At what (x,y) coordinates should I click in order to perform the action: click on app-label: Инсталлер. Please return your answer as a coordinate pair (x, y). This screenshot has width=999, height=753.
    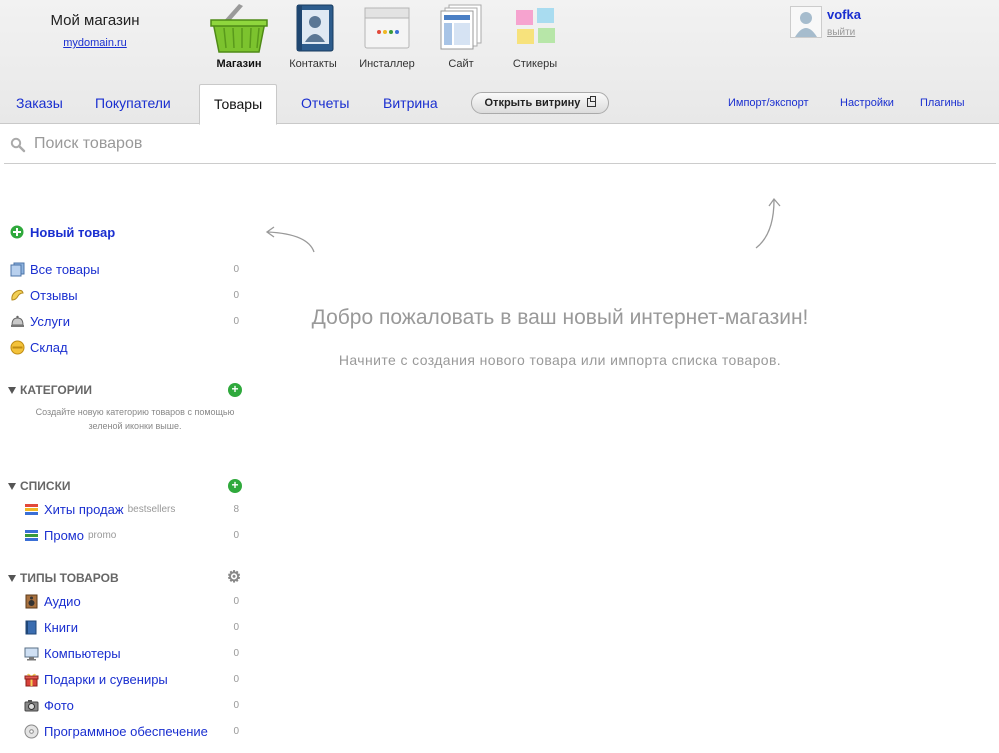
    Looking at the image, I should click on (387, 64).